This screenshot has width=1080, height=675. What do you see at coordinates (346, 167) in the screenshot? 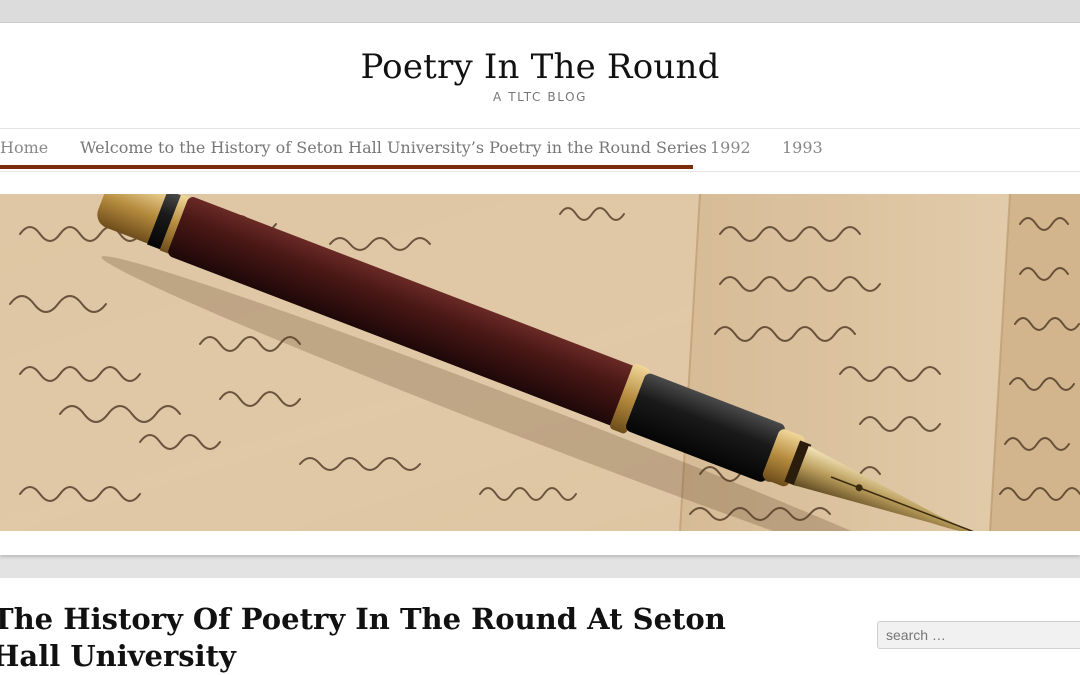
I see `active-nav-underline` at bounding box center [346, 167].